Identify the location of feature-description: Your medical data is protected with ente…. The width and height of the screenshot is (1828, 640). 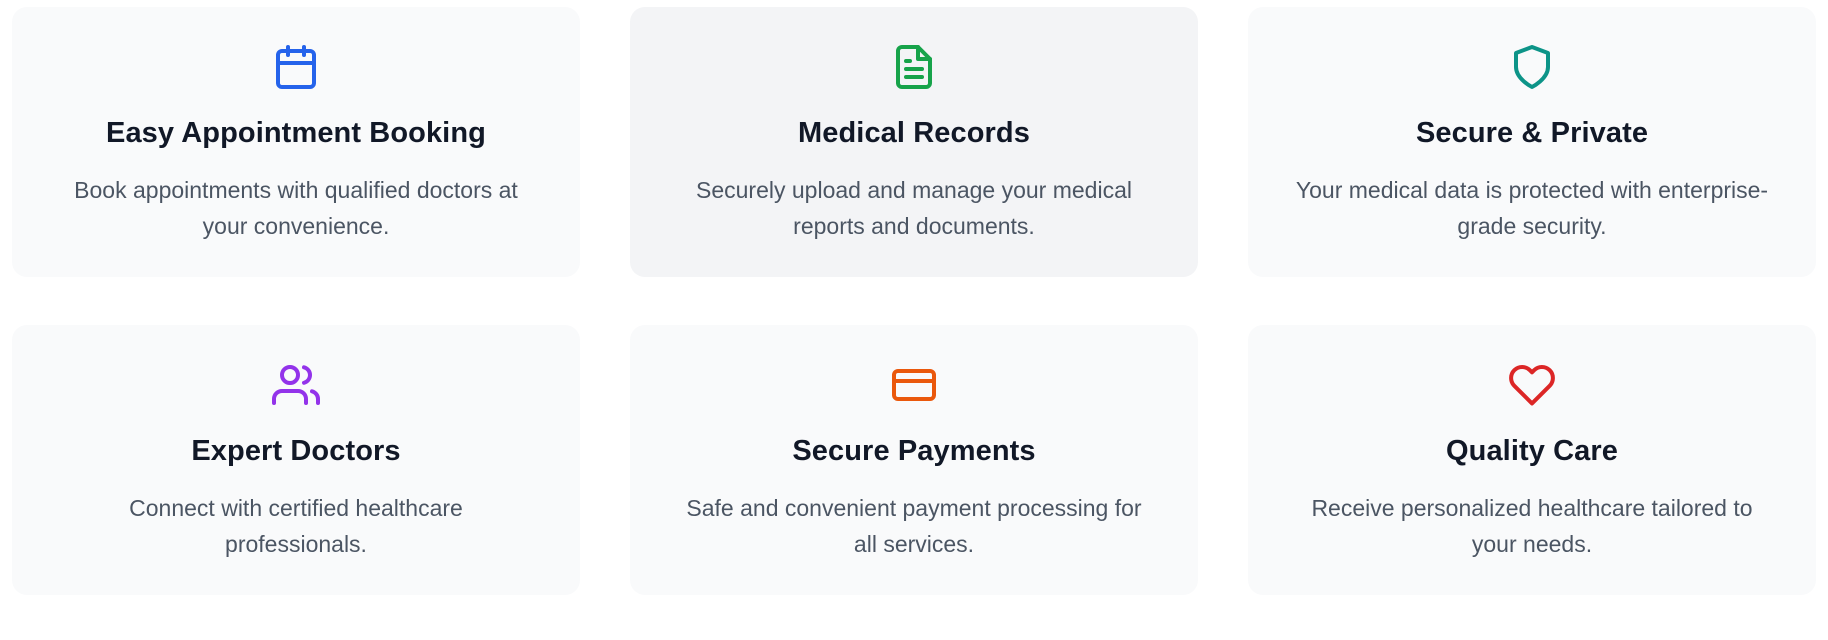
(1532, 208).